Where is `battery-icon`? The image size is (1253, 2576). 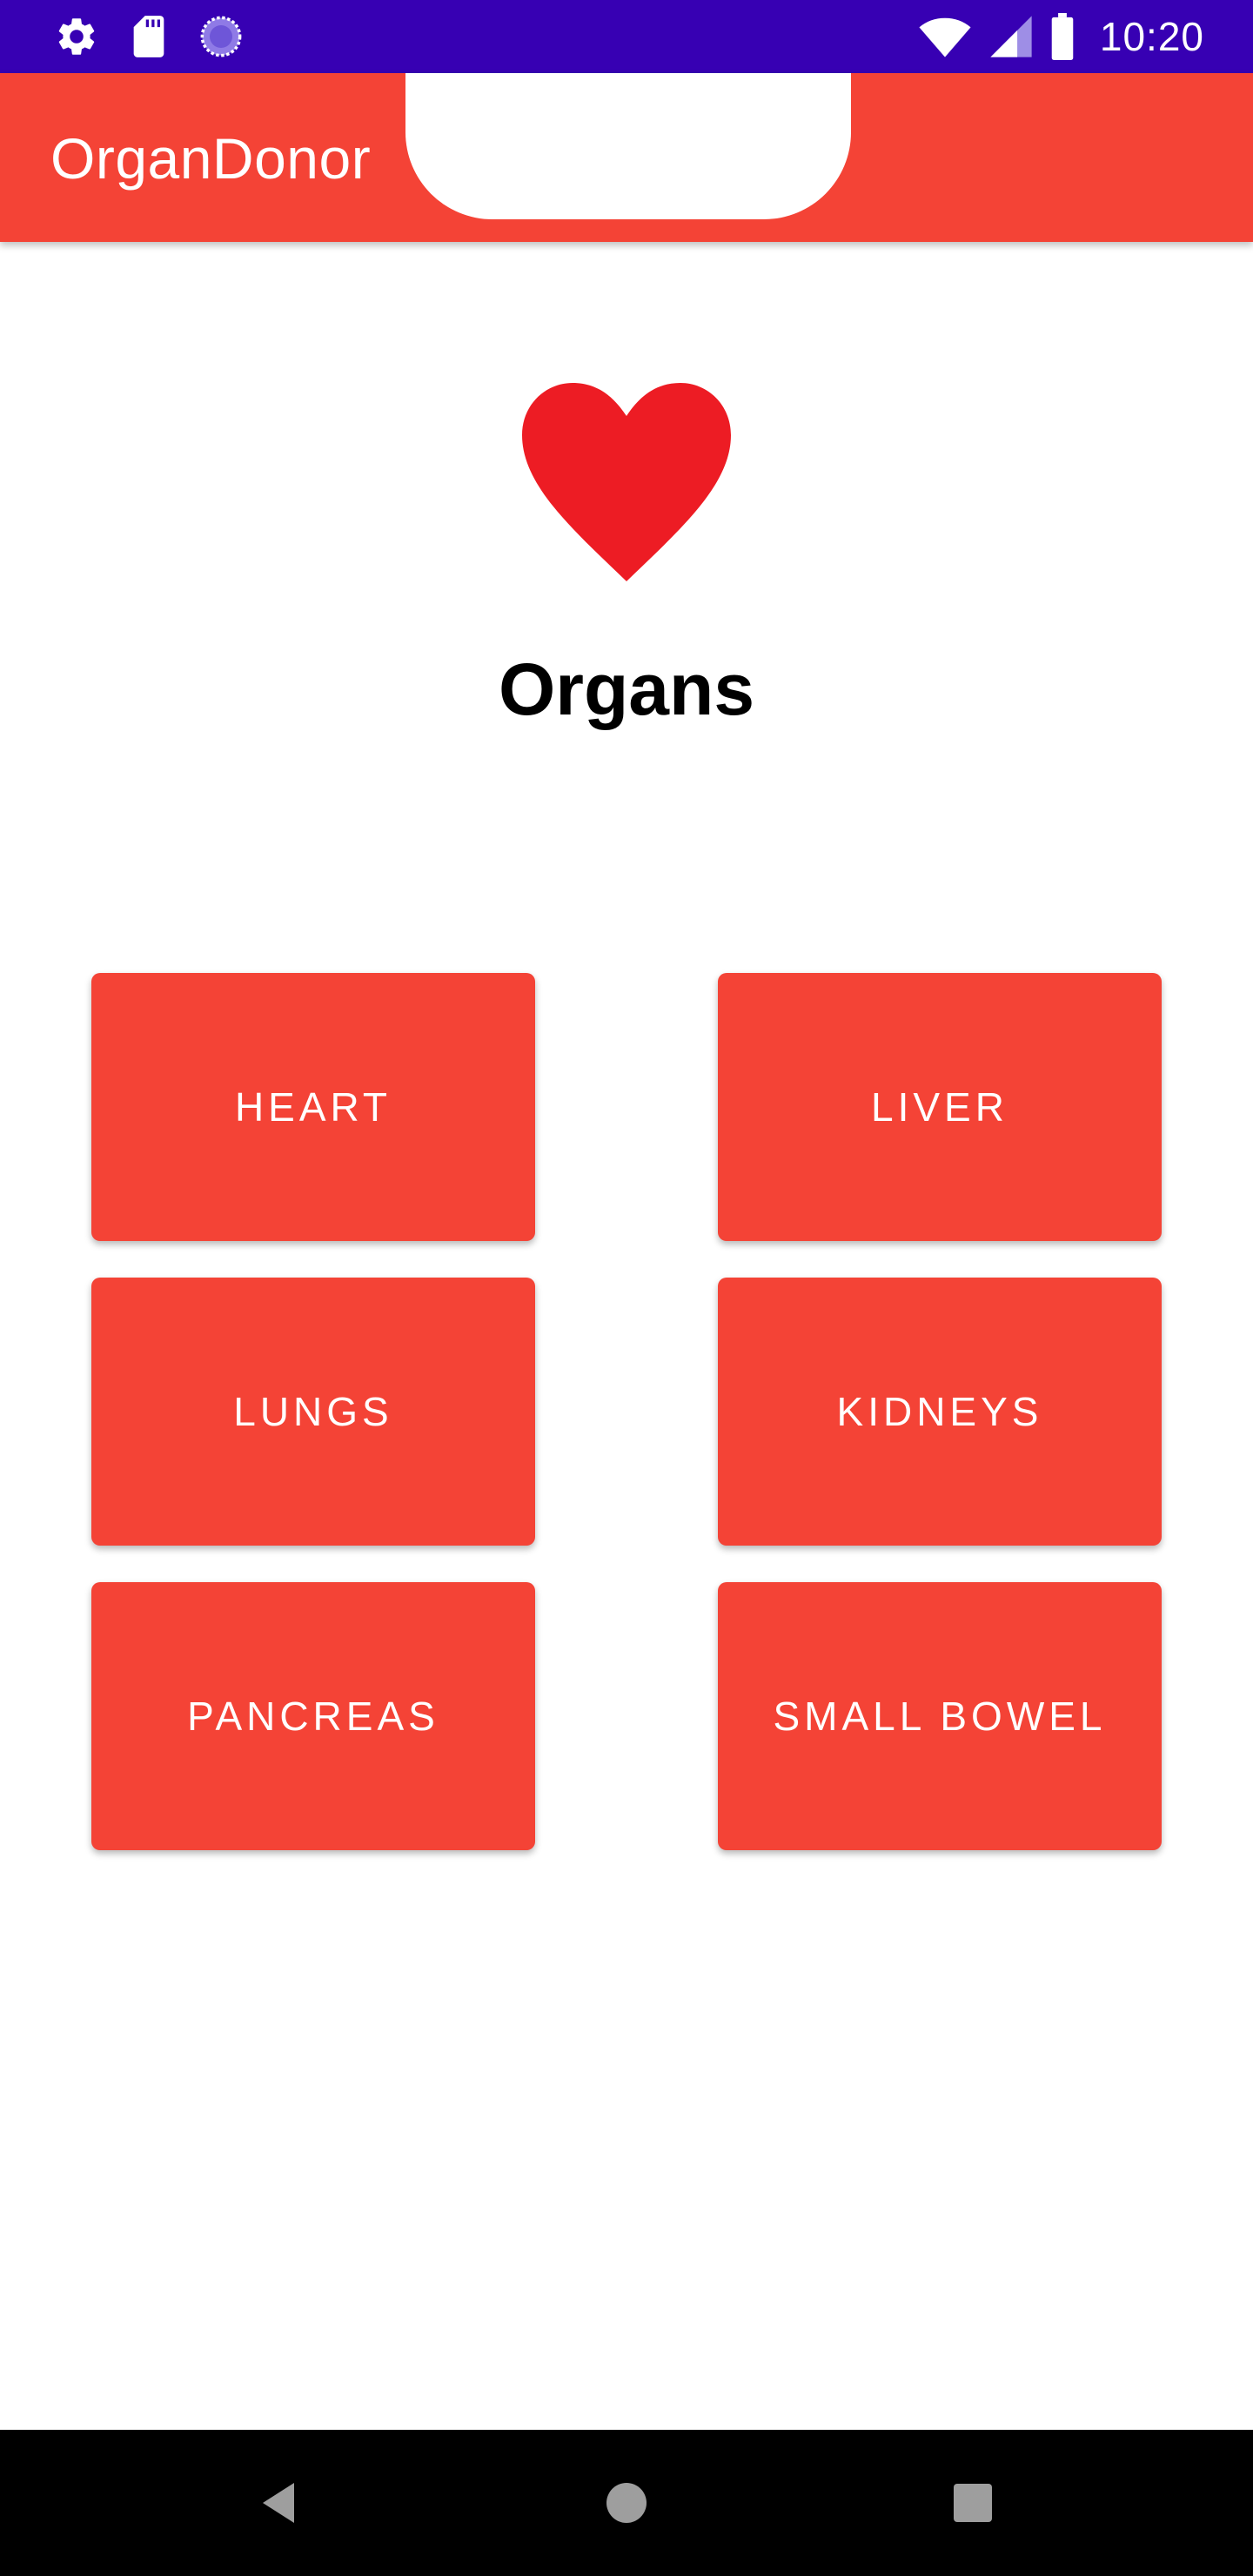 battery-icon is located at coordinates (1062, 37).